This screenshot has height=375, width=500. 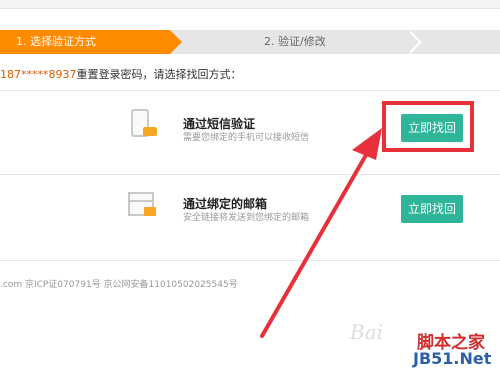 I want to click on baidu-watermark: Bai, so click(x=367, y=332).